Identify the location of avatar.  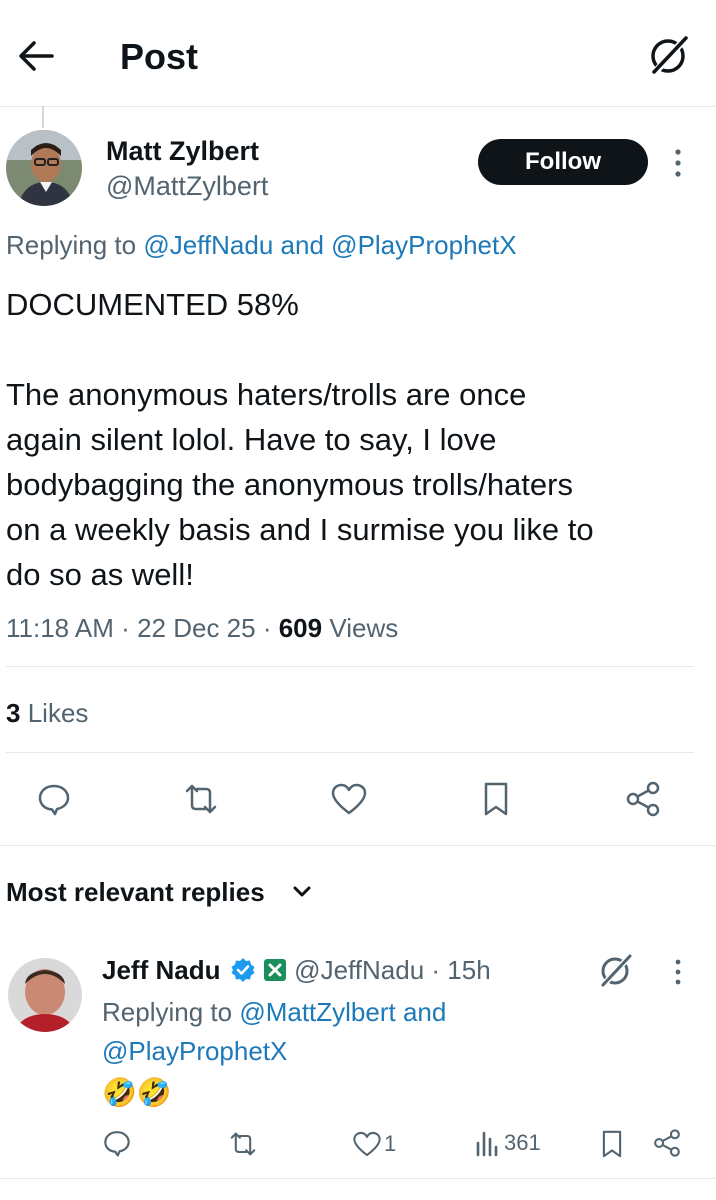
(44, 168).